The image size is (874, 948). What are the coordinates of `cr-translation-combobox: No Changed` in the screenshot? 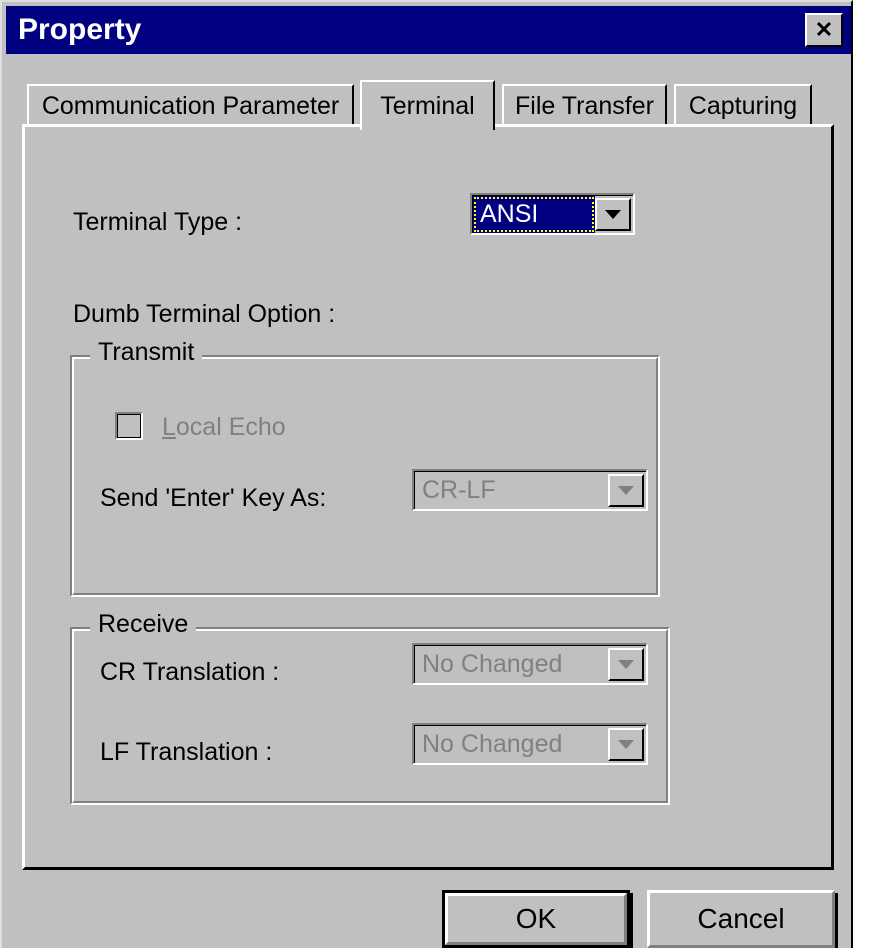 It's located at (530, 664).